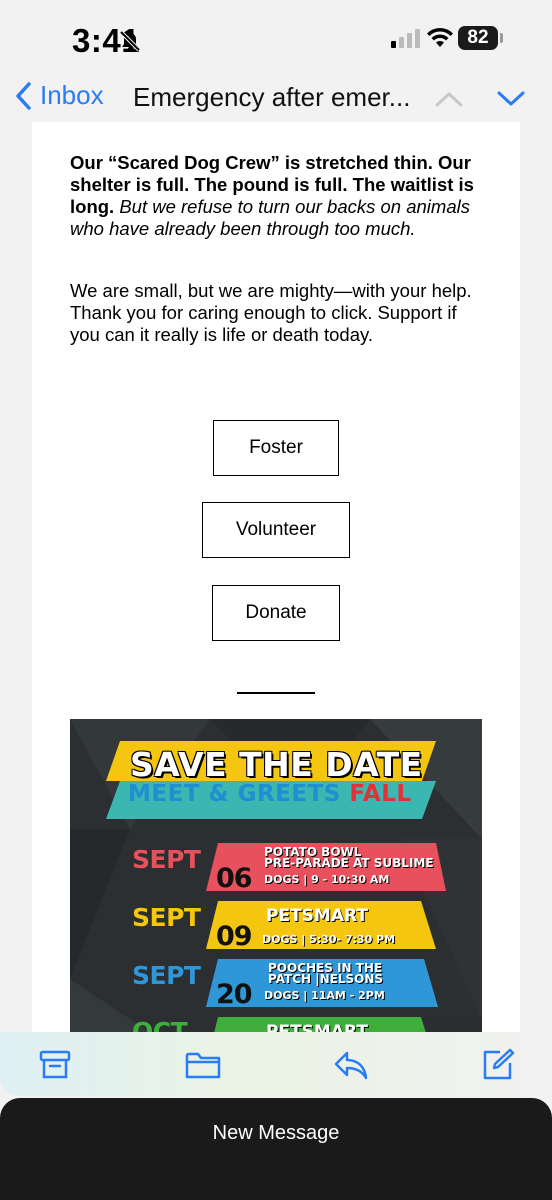  Describe the element at coordinates (72, 95) in the screenshot. I see `back-label: Inbox` at that location.